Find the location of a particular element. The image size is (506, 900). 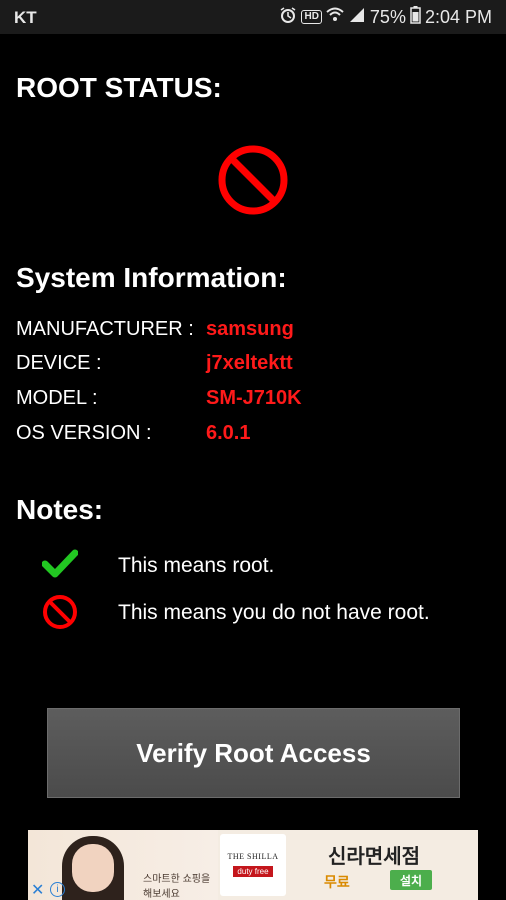

carrier-label: KT is located at coordinates (25, 17).